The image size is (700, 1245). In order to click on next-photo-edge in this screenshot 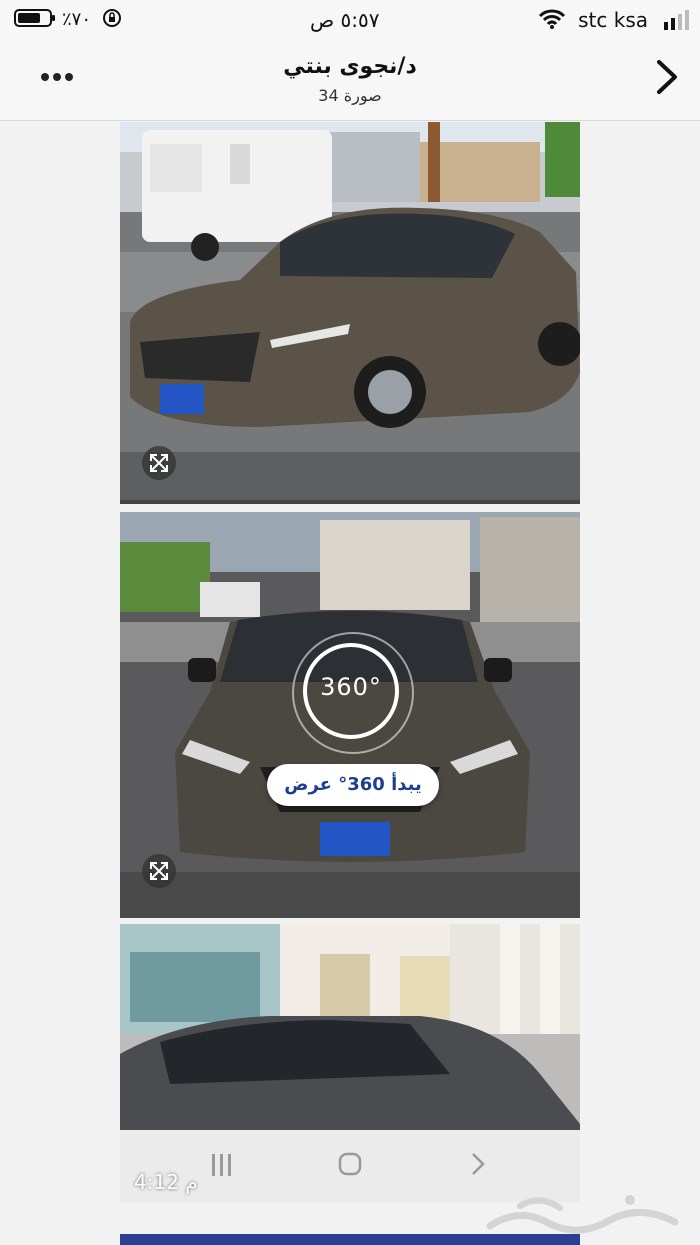, I will do `click(350, 1239)`.